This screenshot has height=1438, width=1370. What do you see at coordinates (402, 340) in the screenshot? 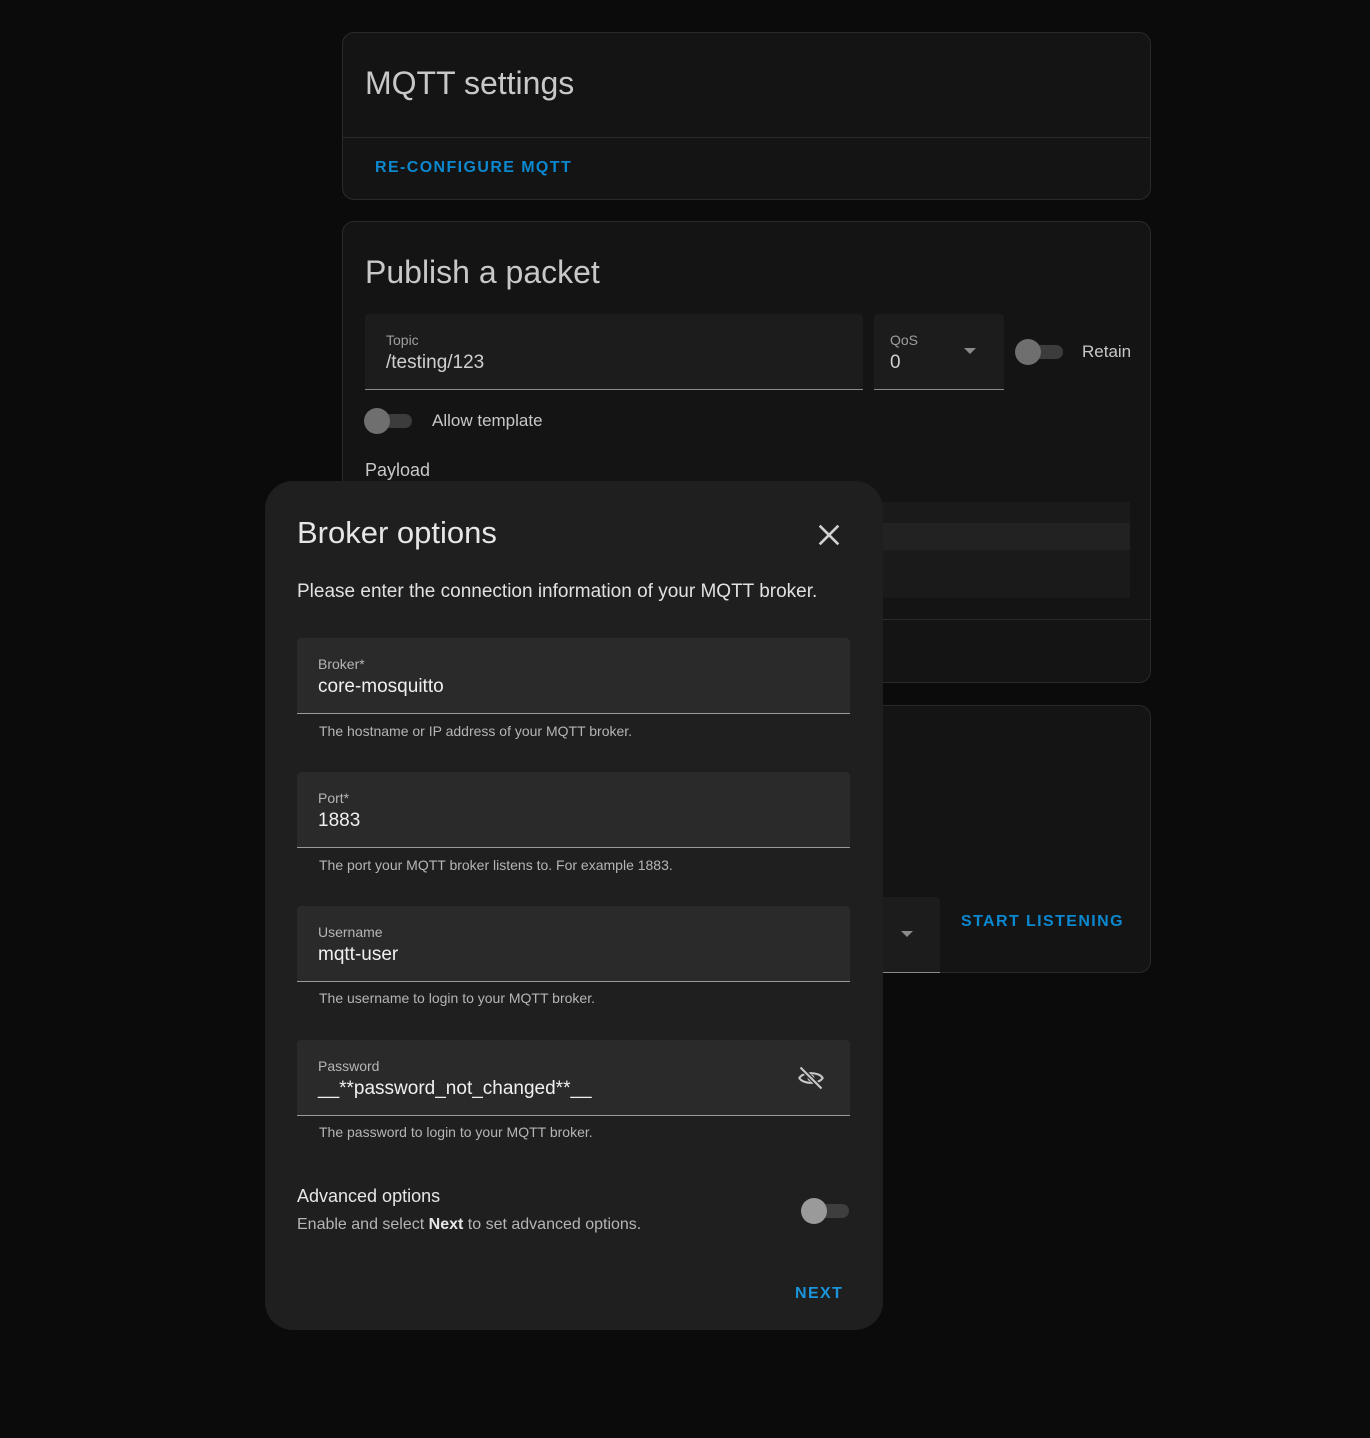
I see `topic-label: Topic` at bounding box center [402, 340].